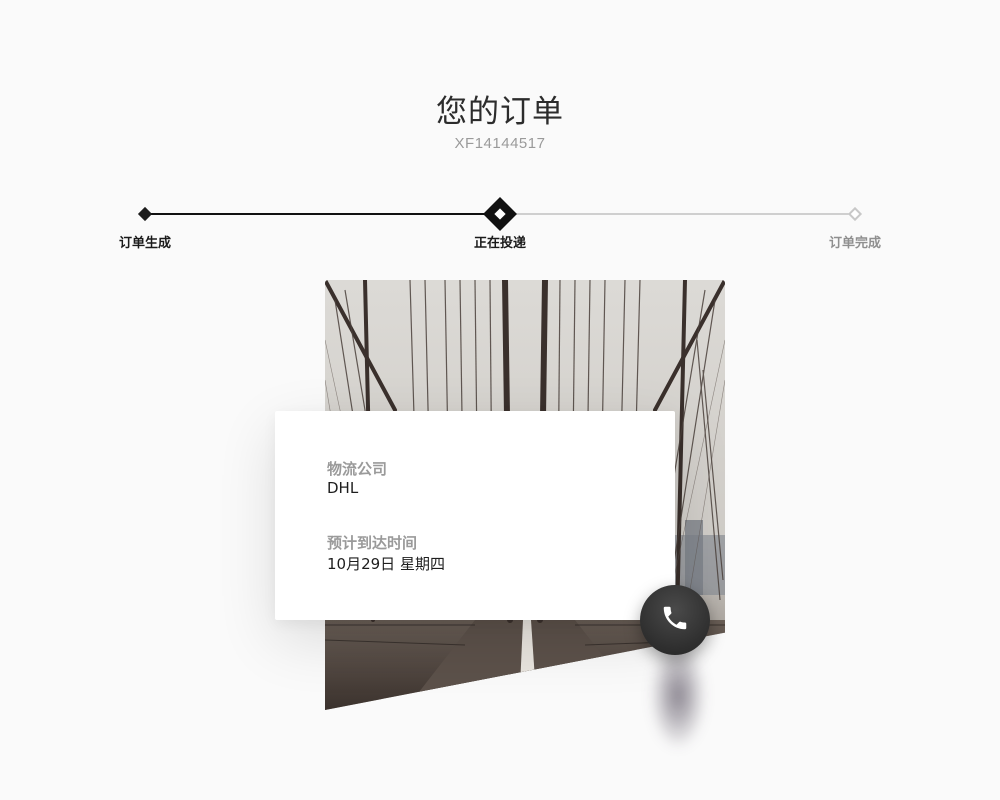  I want to click on carrier-value: DHL, so click(343, 488).